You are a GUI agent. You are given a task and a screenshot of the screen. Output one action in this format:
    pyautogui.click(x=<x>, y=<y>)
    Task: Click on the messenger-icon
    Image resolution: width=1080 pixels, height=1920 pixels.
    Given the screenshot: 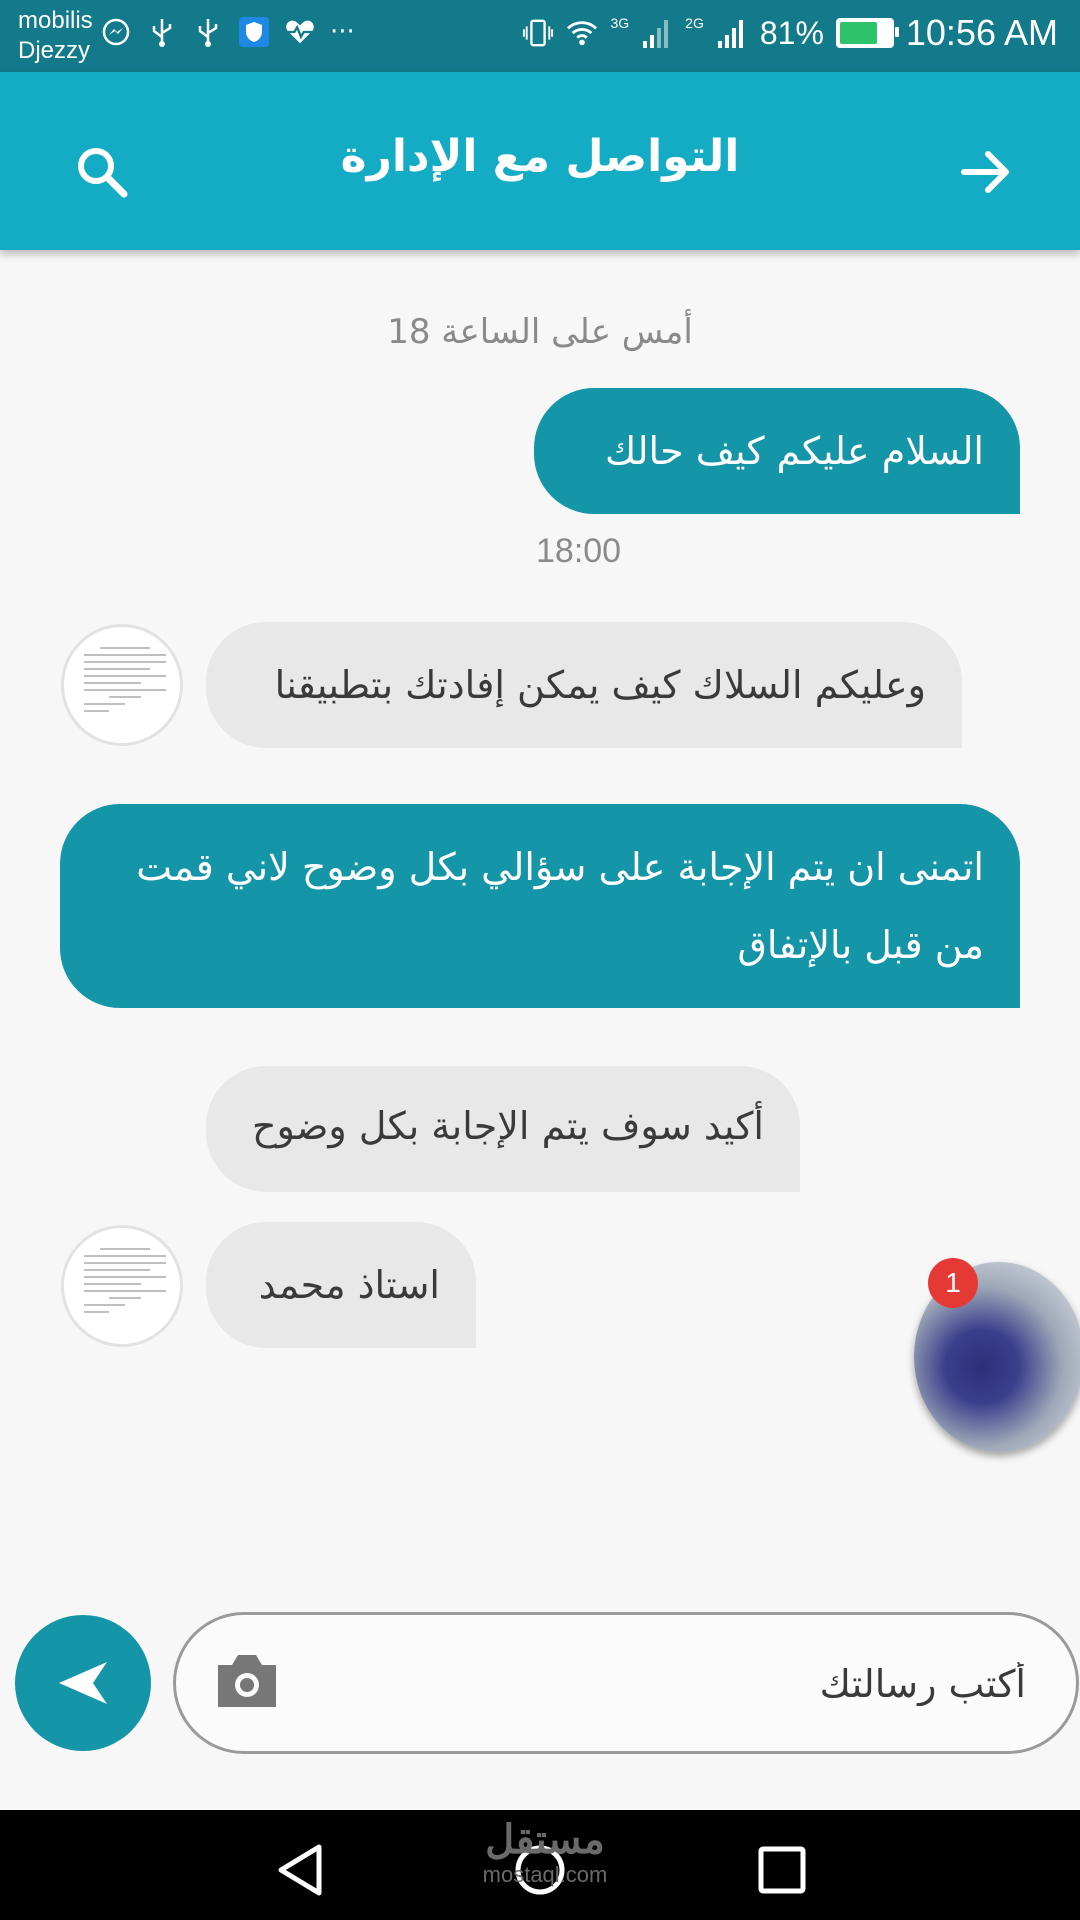 What is the action you would take?
    pyautogui.click(x=116, y=32)
    